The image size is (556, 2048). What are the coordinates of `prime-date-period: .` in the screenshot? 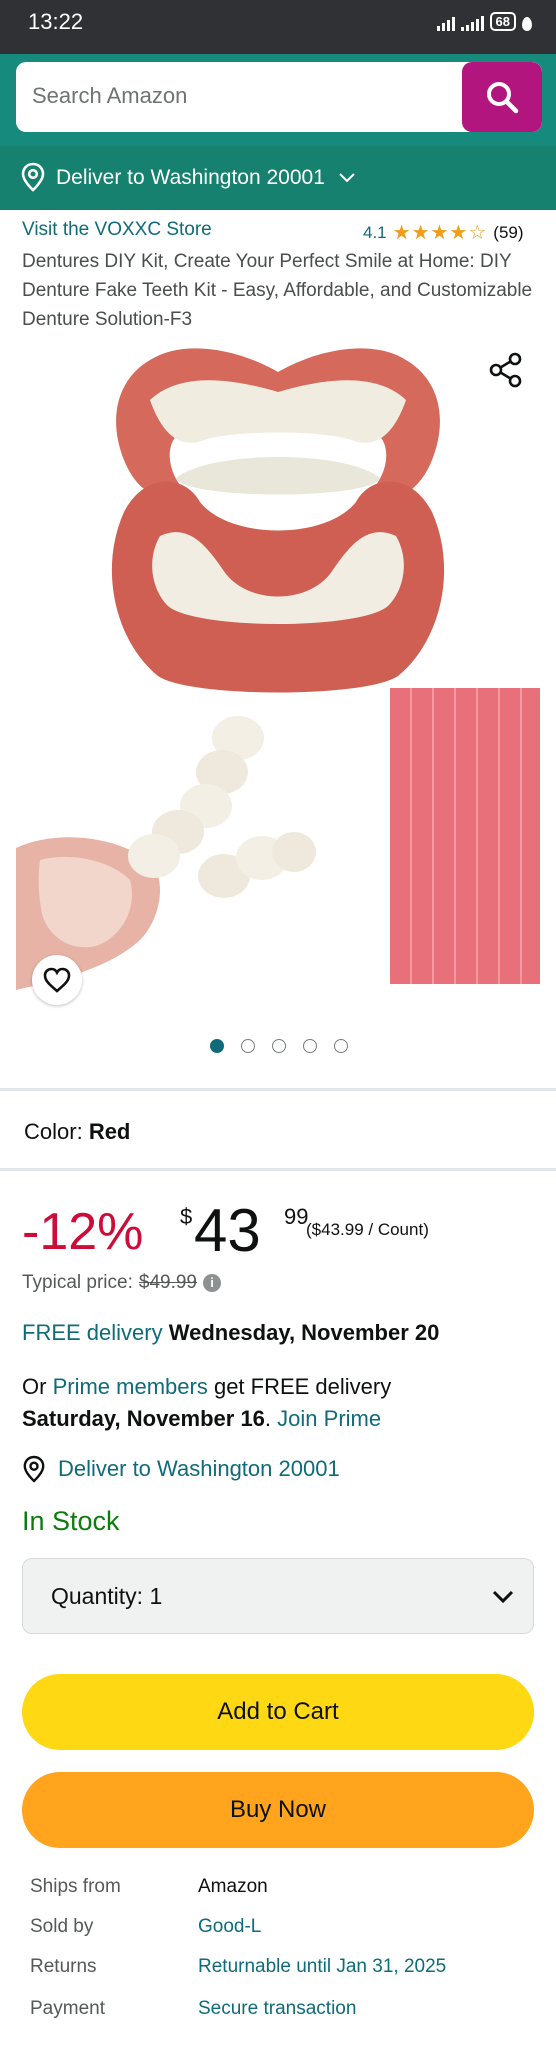 It's located at (268, 1418).